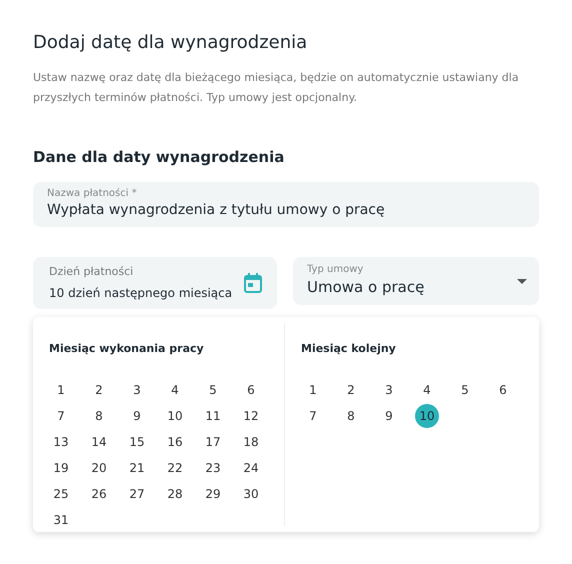  I want to click on day-button: 31, so click(61, 520).